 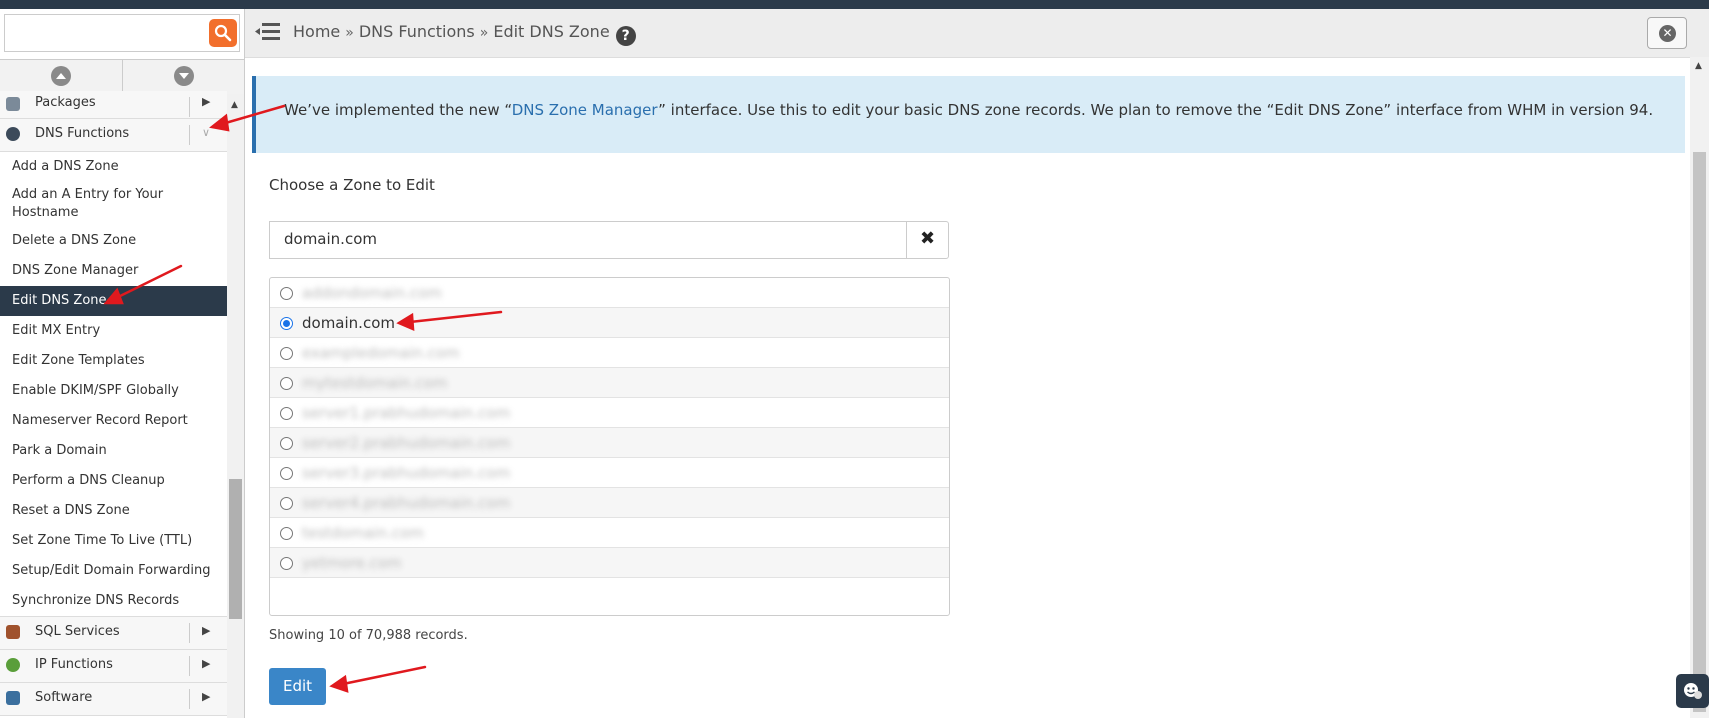 I want to click on software-icon, so click(x=13, y=698).